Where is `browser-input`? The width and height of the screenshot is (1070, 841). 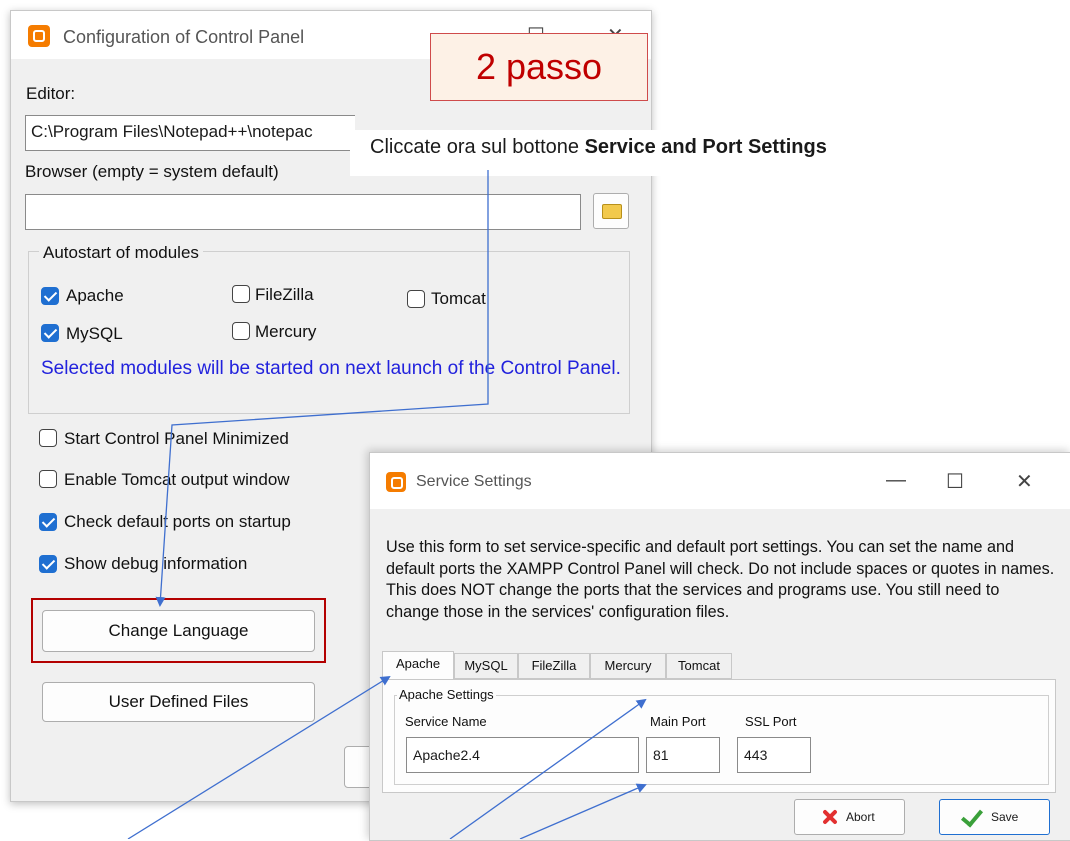
browser-input is located at coordinates (303, 212).